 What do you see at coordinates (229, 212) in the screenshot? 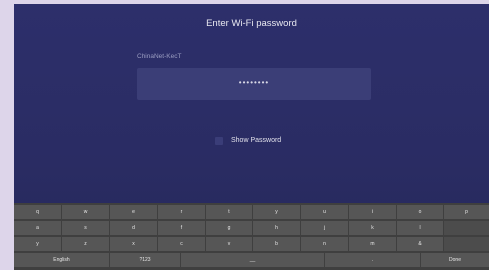
I see `key-t: t` at bounding box center [229, 212].